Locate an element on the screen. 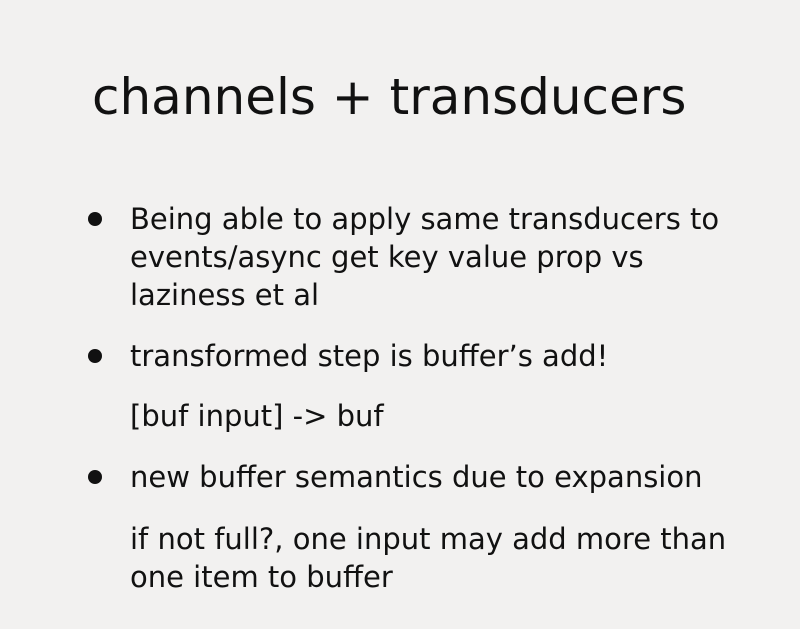 The width and height of the screenshot is (800, 629). bullet-3-text: new buffer semantics due to expansion is located at coordinates (416, 477).